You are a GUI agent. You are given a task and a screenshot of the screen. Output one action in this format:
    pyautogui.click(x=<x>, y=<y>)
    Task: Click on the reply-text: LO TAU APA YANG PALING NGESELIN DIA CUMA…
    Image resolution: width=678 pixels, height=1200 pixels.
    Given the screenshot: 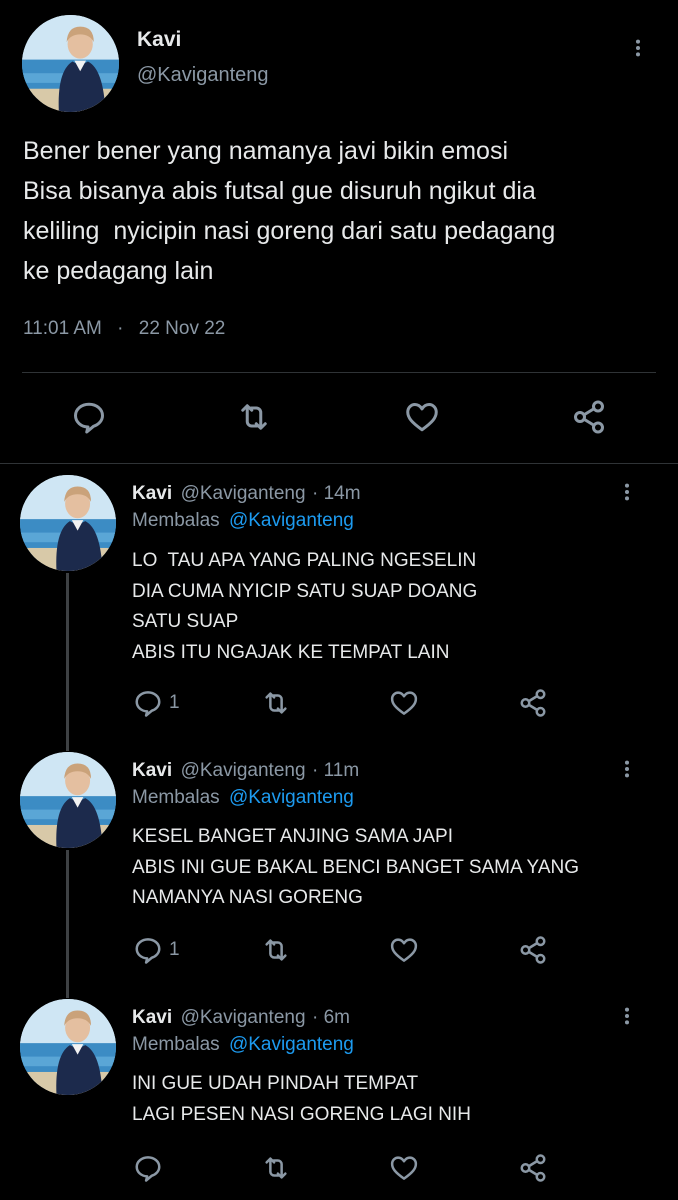 What is the action you would take?
    pyautogui.click(x=392, y=607)
    